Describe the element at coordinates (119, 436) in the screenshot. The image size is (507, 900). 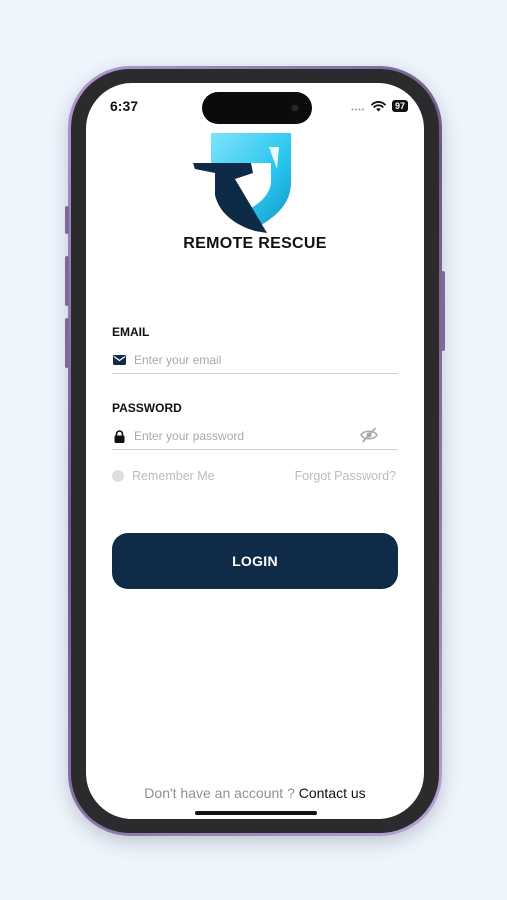
I see `lock-icon` at that location.